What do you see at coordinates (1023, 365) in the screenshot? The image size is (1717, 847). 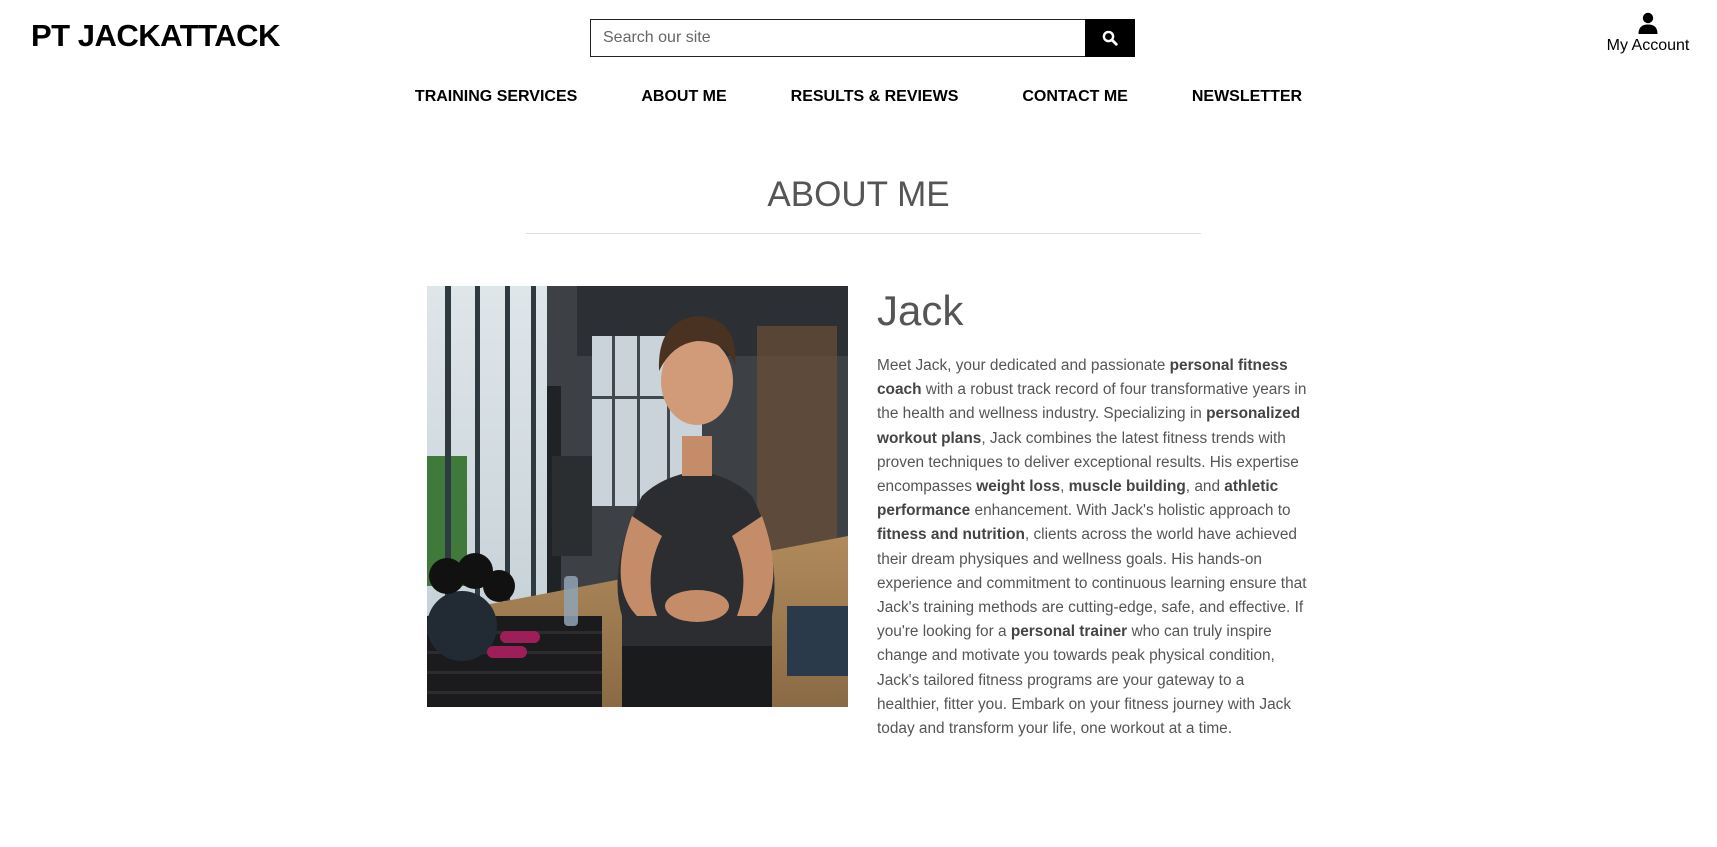 I see `bio-segment: Meet Jack, your dedicated and passionate` at bounding box center [1023, 365].